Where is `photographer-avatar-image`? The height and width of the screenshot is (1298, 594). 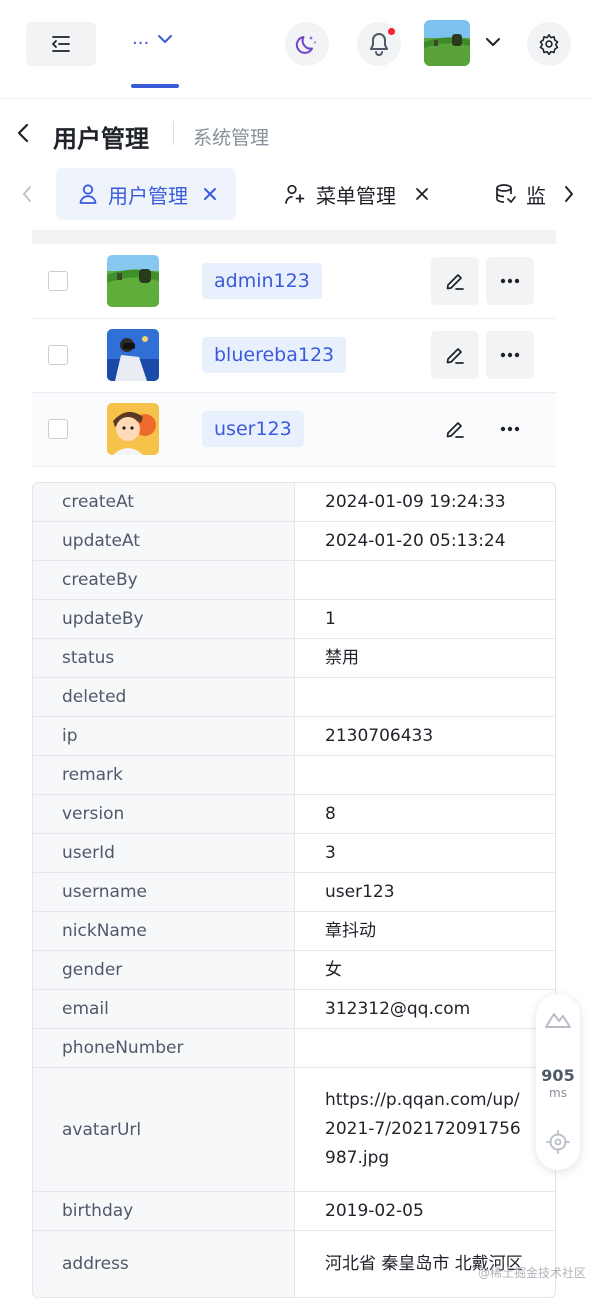
photographer-avatar-image is located at coordinates (133, 355).